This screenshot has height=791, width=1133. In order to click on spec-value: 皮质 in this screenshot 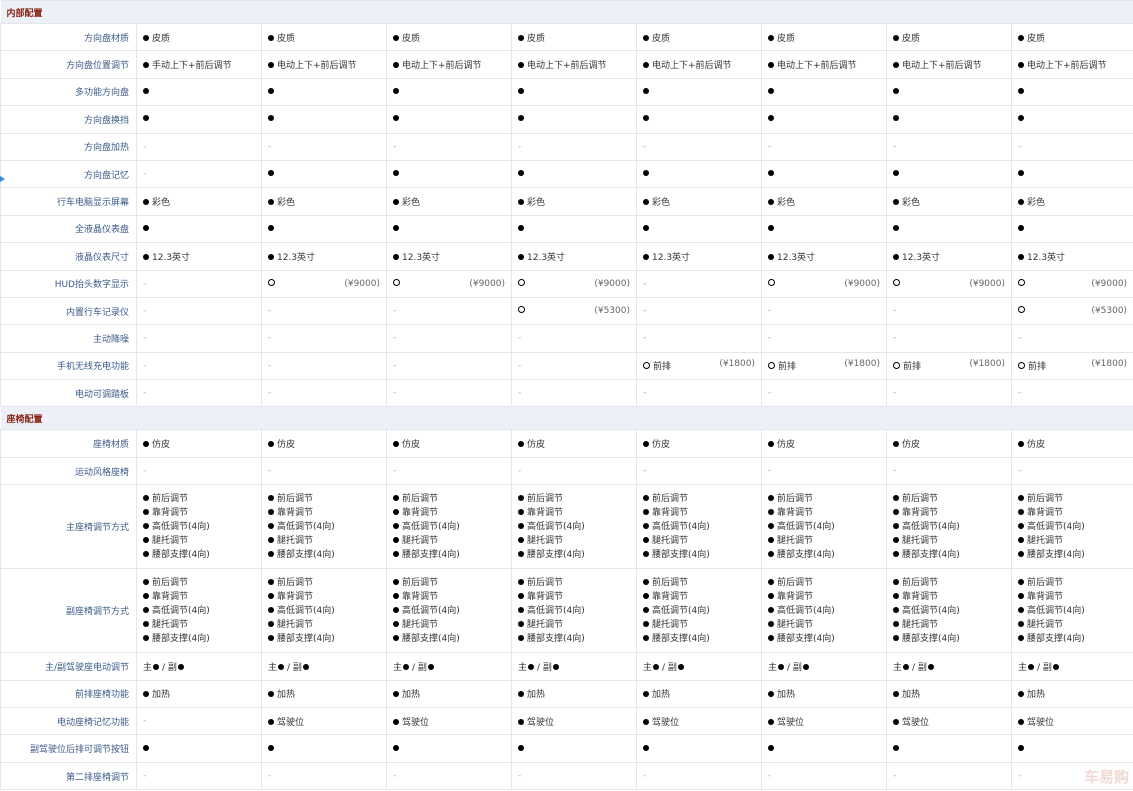, I will do `click(324, 37)`.